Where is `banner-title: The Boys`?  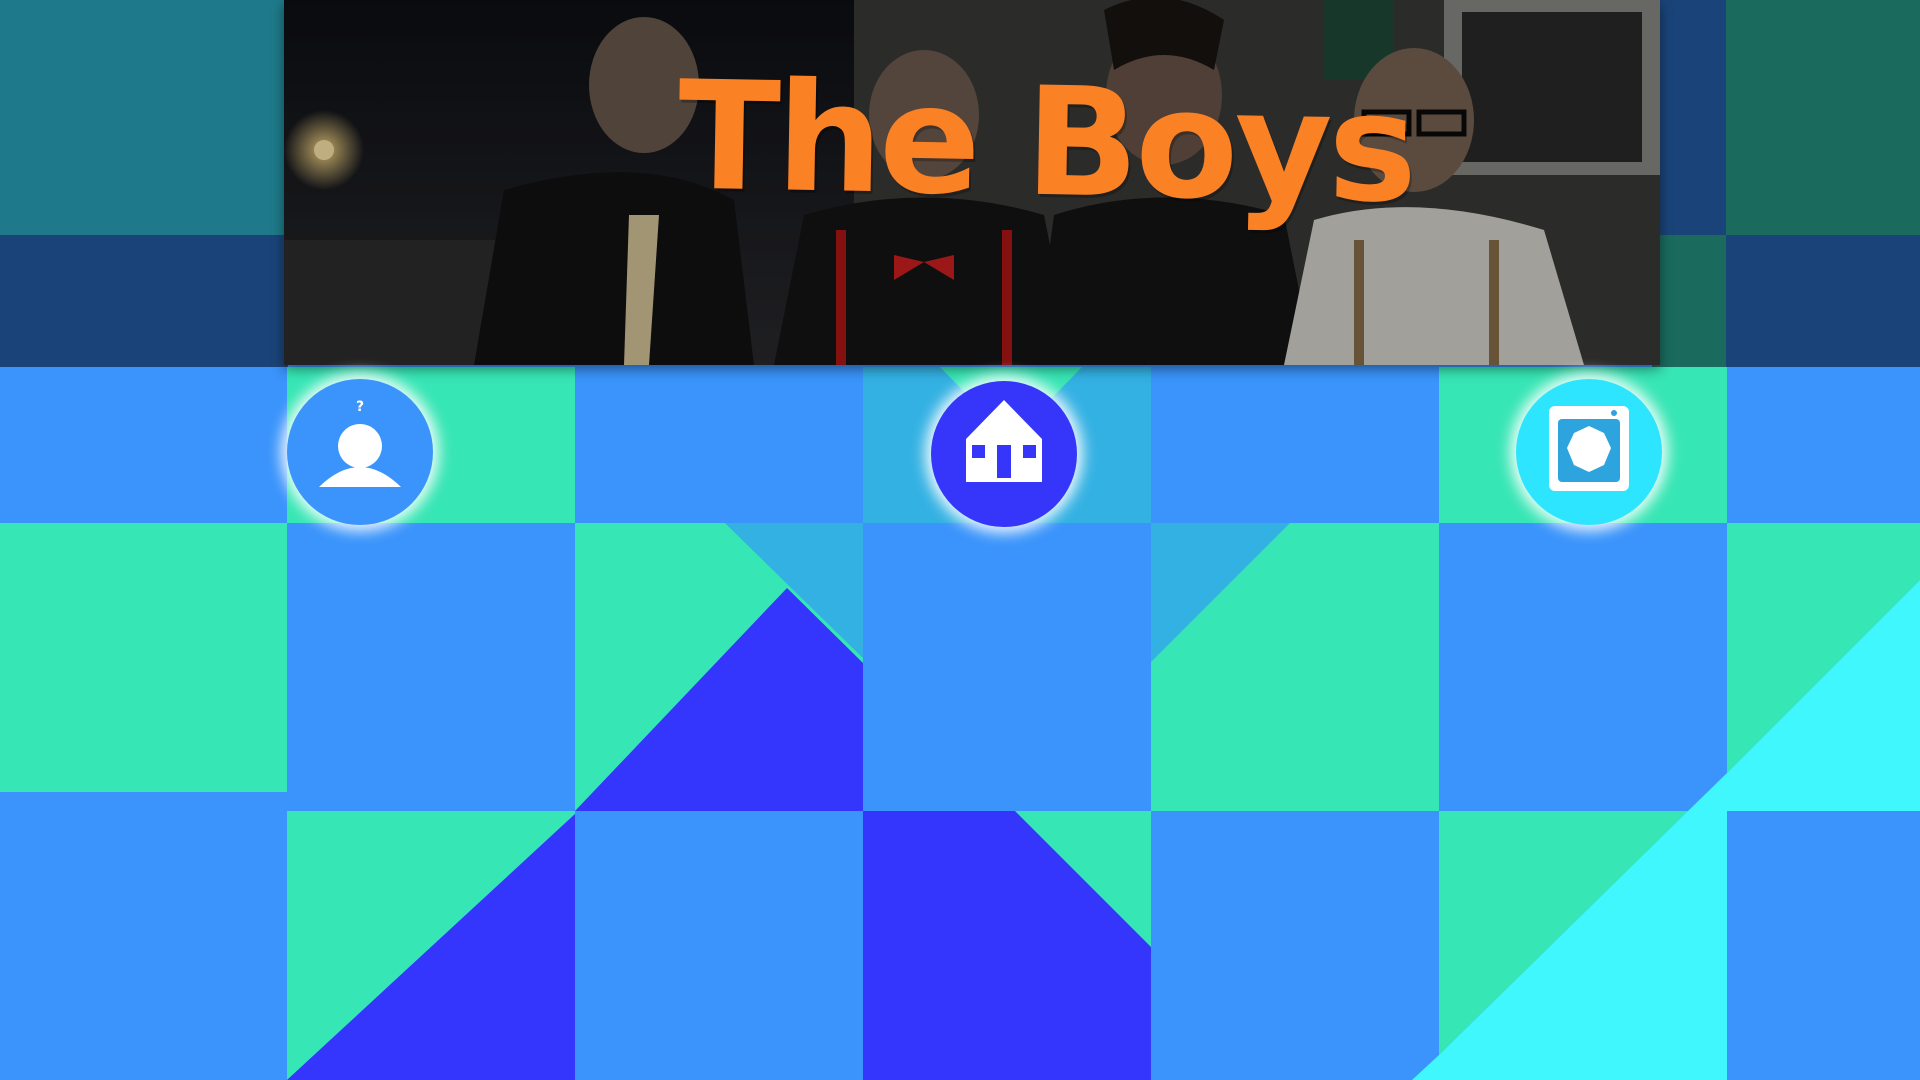
banner-title: The Boys is located at coordinates (1045, 143).